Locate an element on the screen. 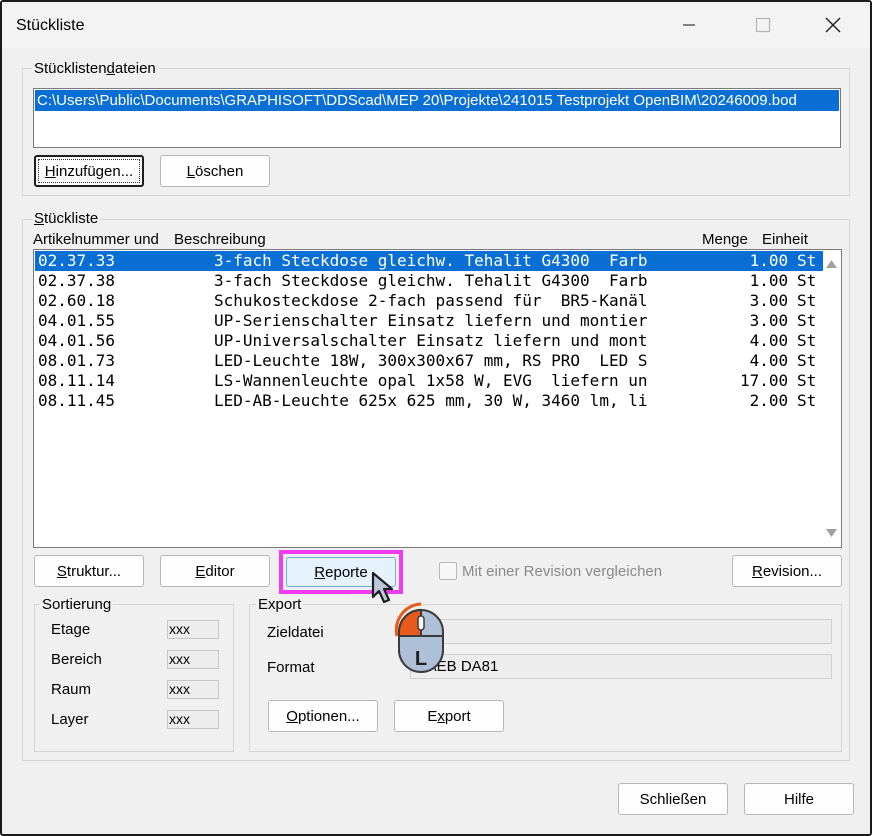 This screenshot has height=836, width=872. scroll-up-icon is located at coordinates (831, 264).